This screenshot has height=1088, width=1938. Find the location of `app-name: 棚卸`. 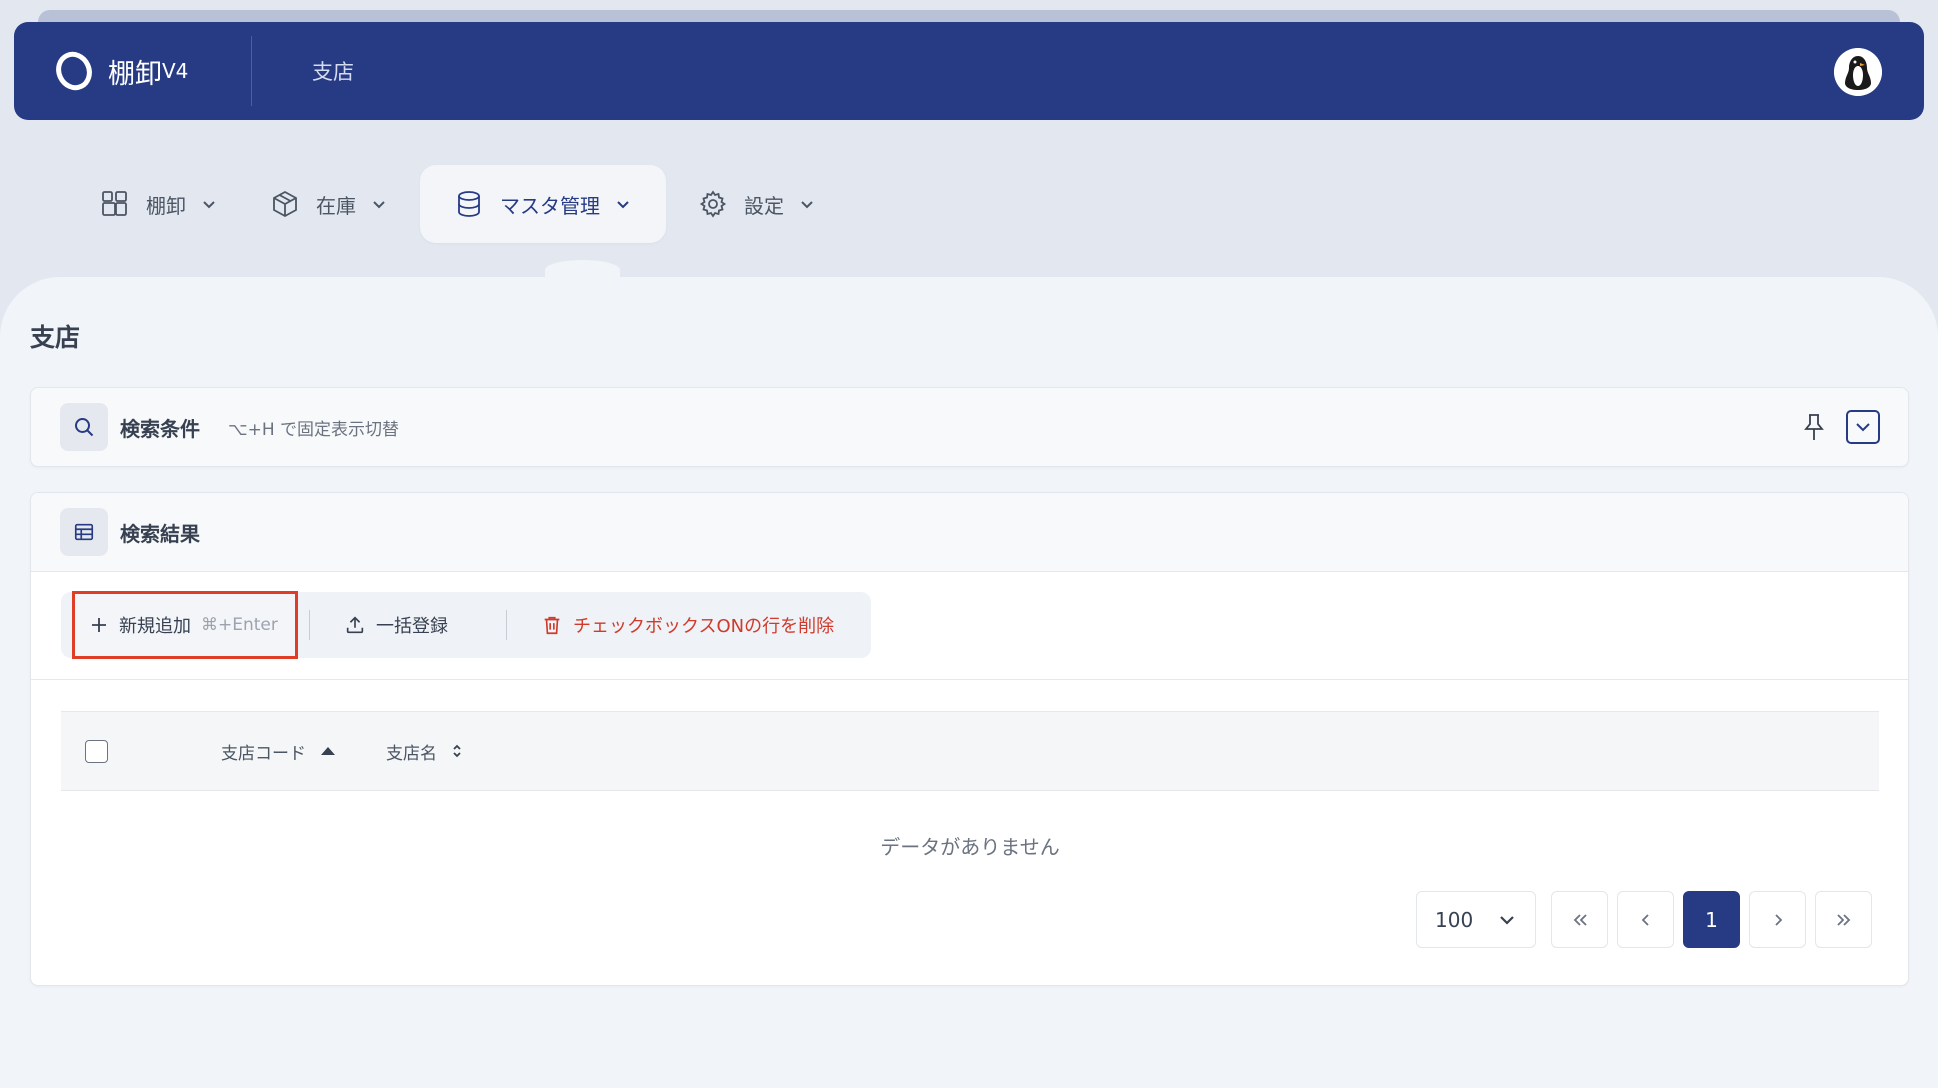

app-name: 棚卸 is located at coordinates (135, 74).